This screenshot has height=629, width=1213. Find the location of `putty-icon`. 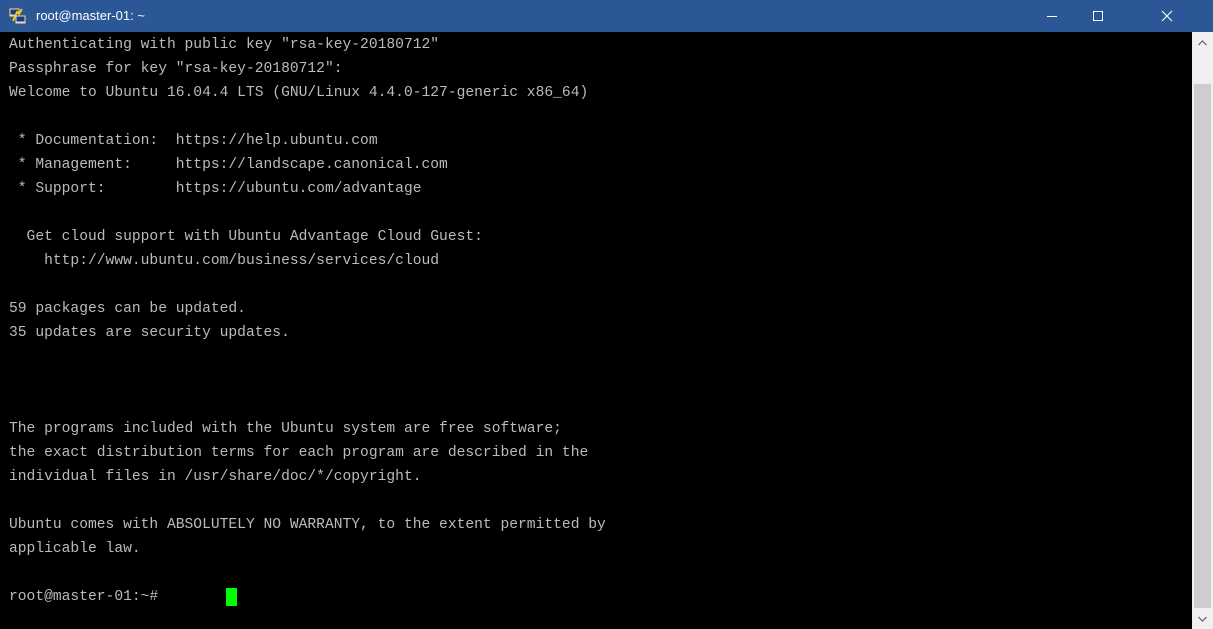

putty-icon is located at coordinates (17, 16).